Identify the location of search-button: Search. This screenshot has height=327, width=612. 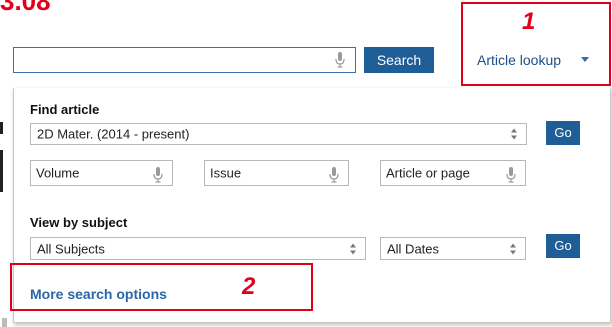
(399, 60).